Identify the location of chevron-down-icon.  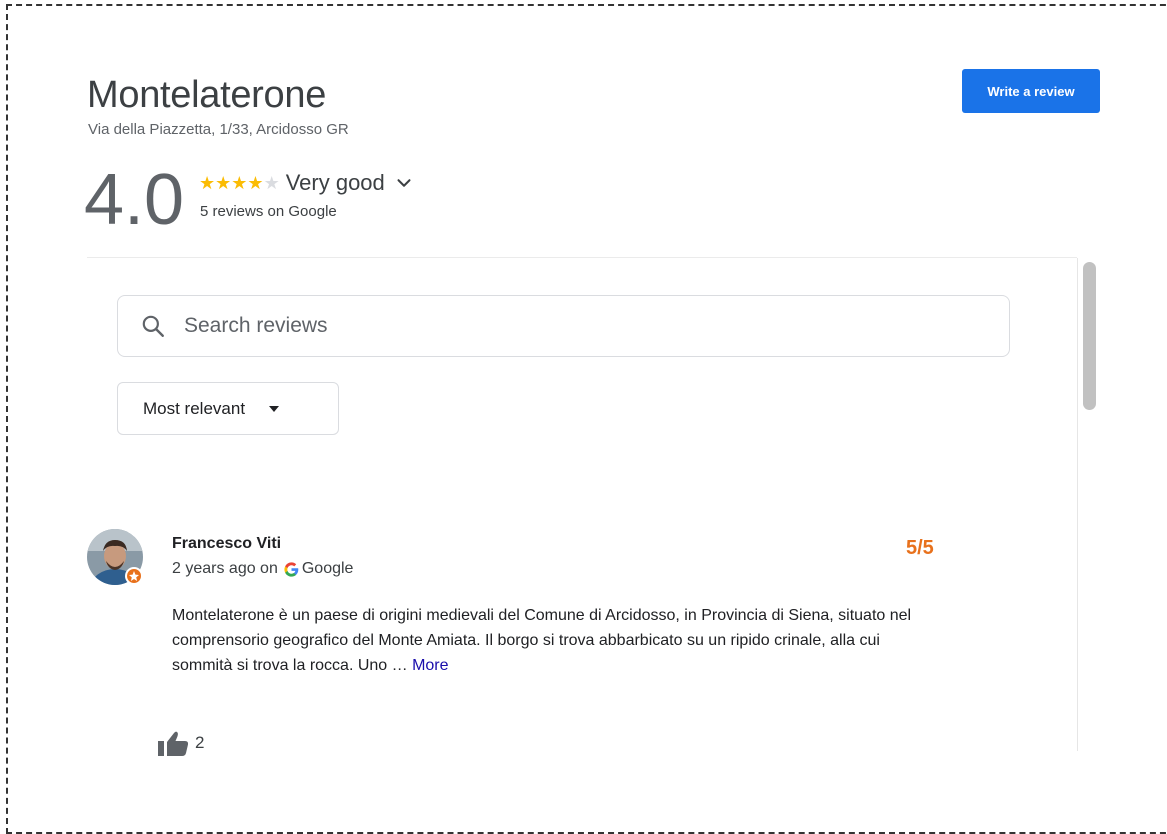
(404, 183).